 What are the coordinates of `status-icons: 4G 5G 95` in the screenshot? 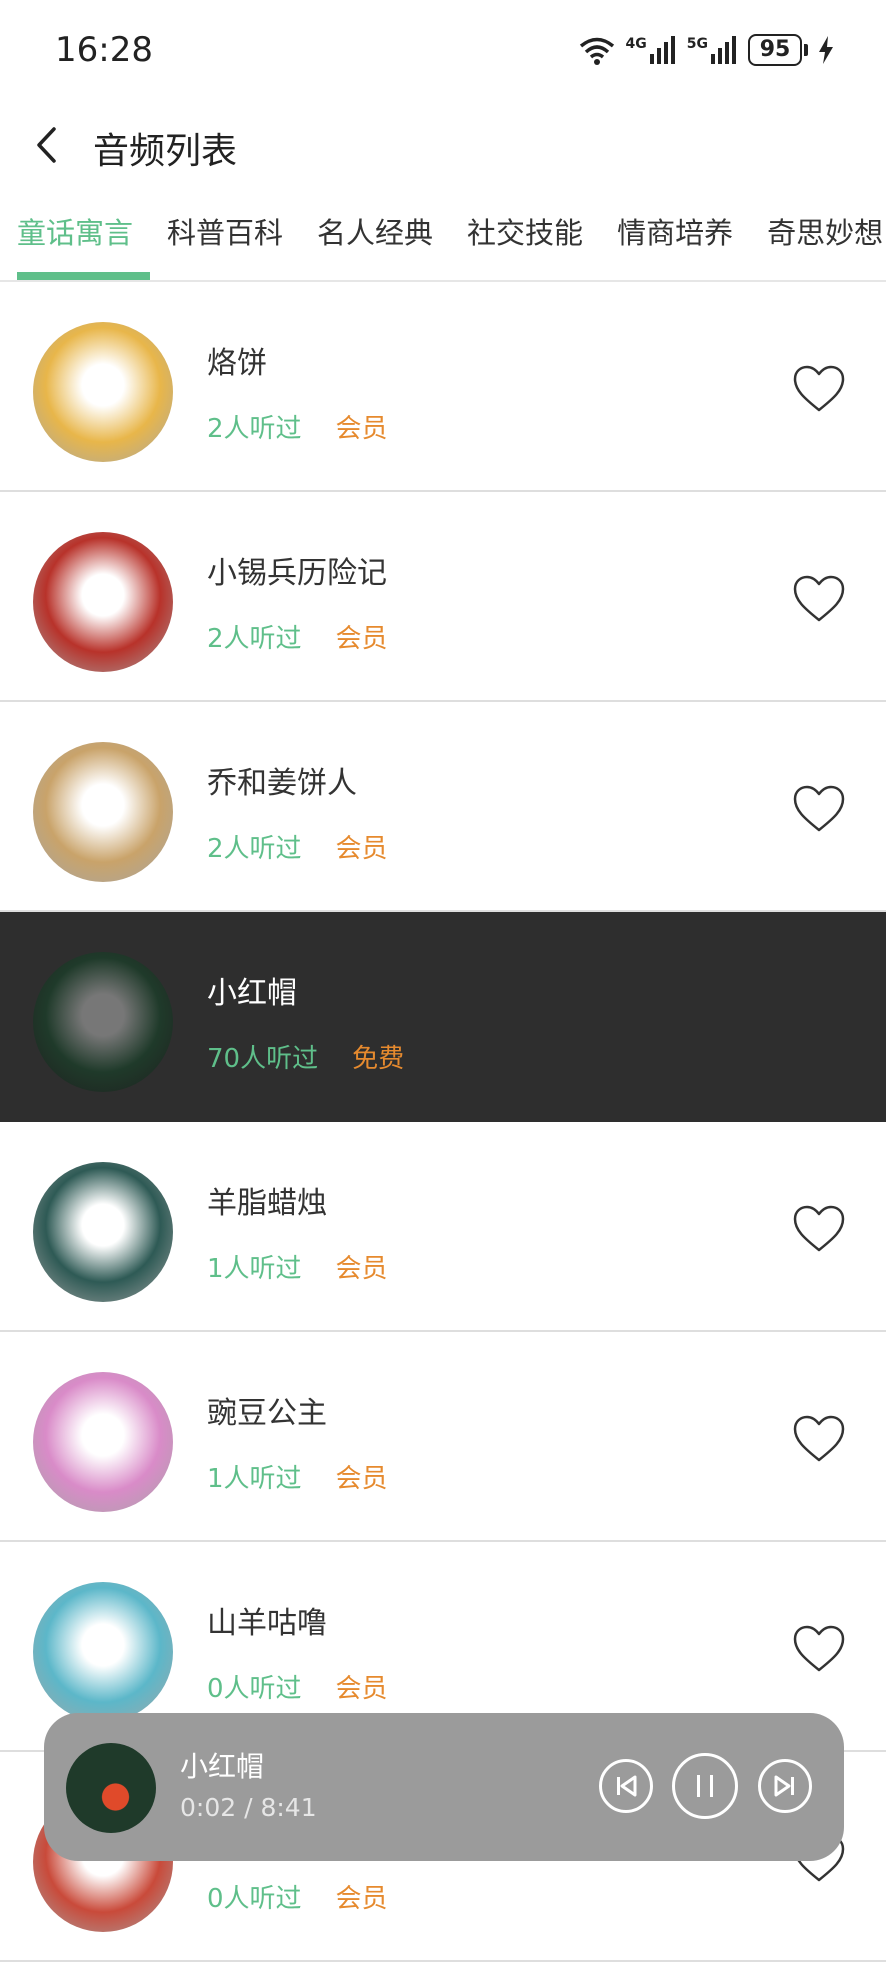 It's located at (706, 50).